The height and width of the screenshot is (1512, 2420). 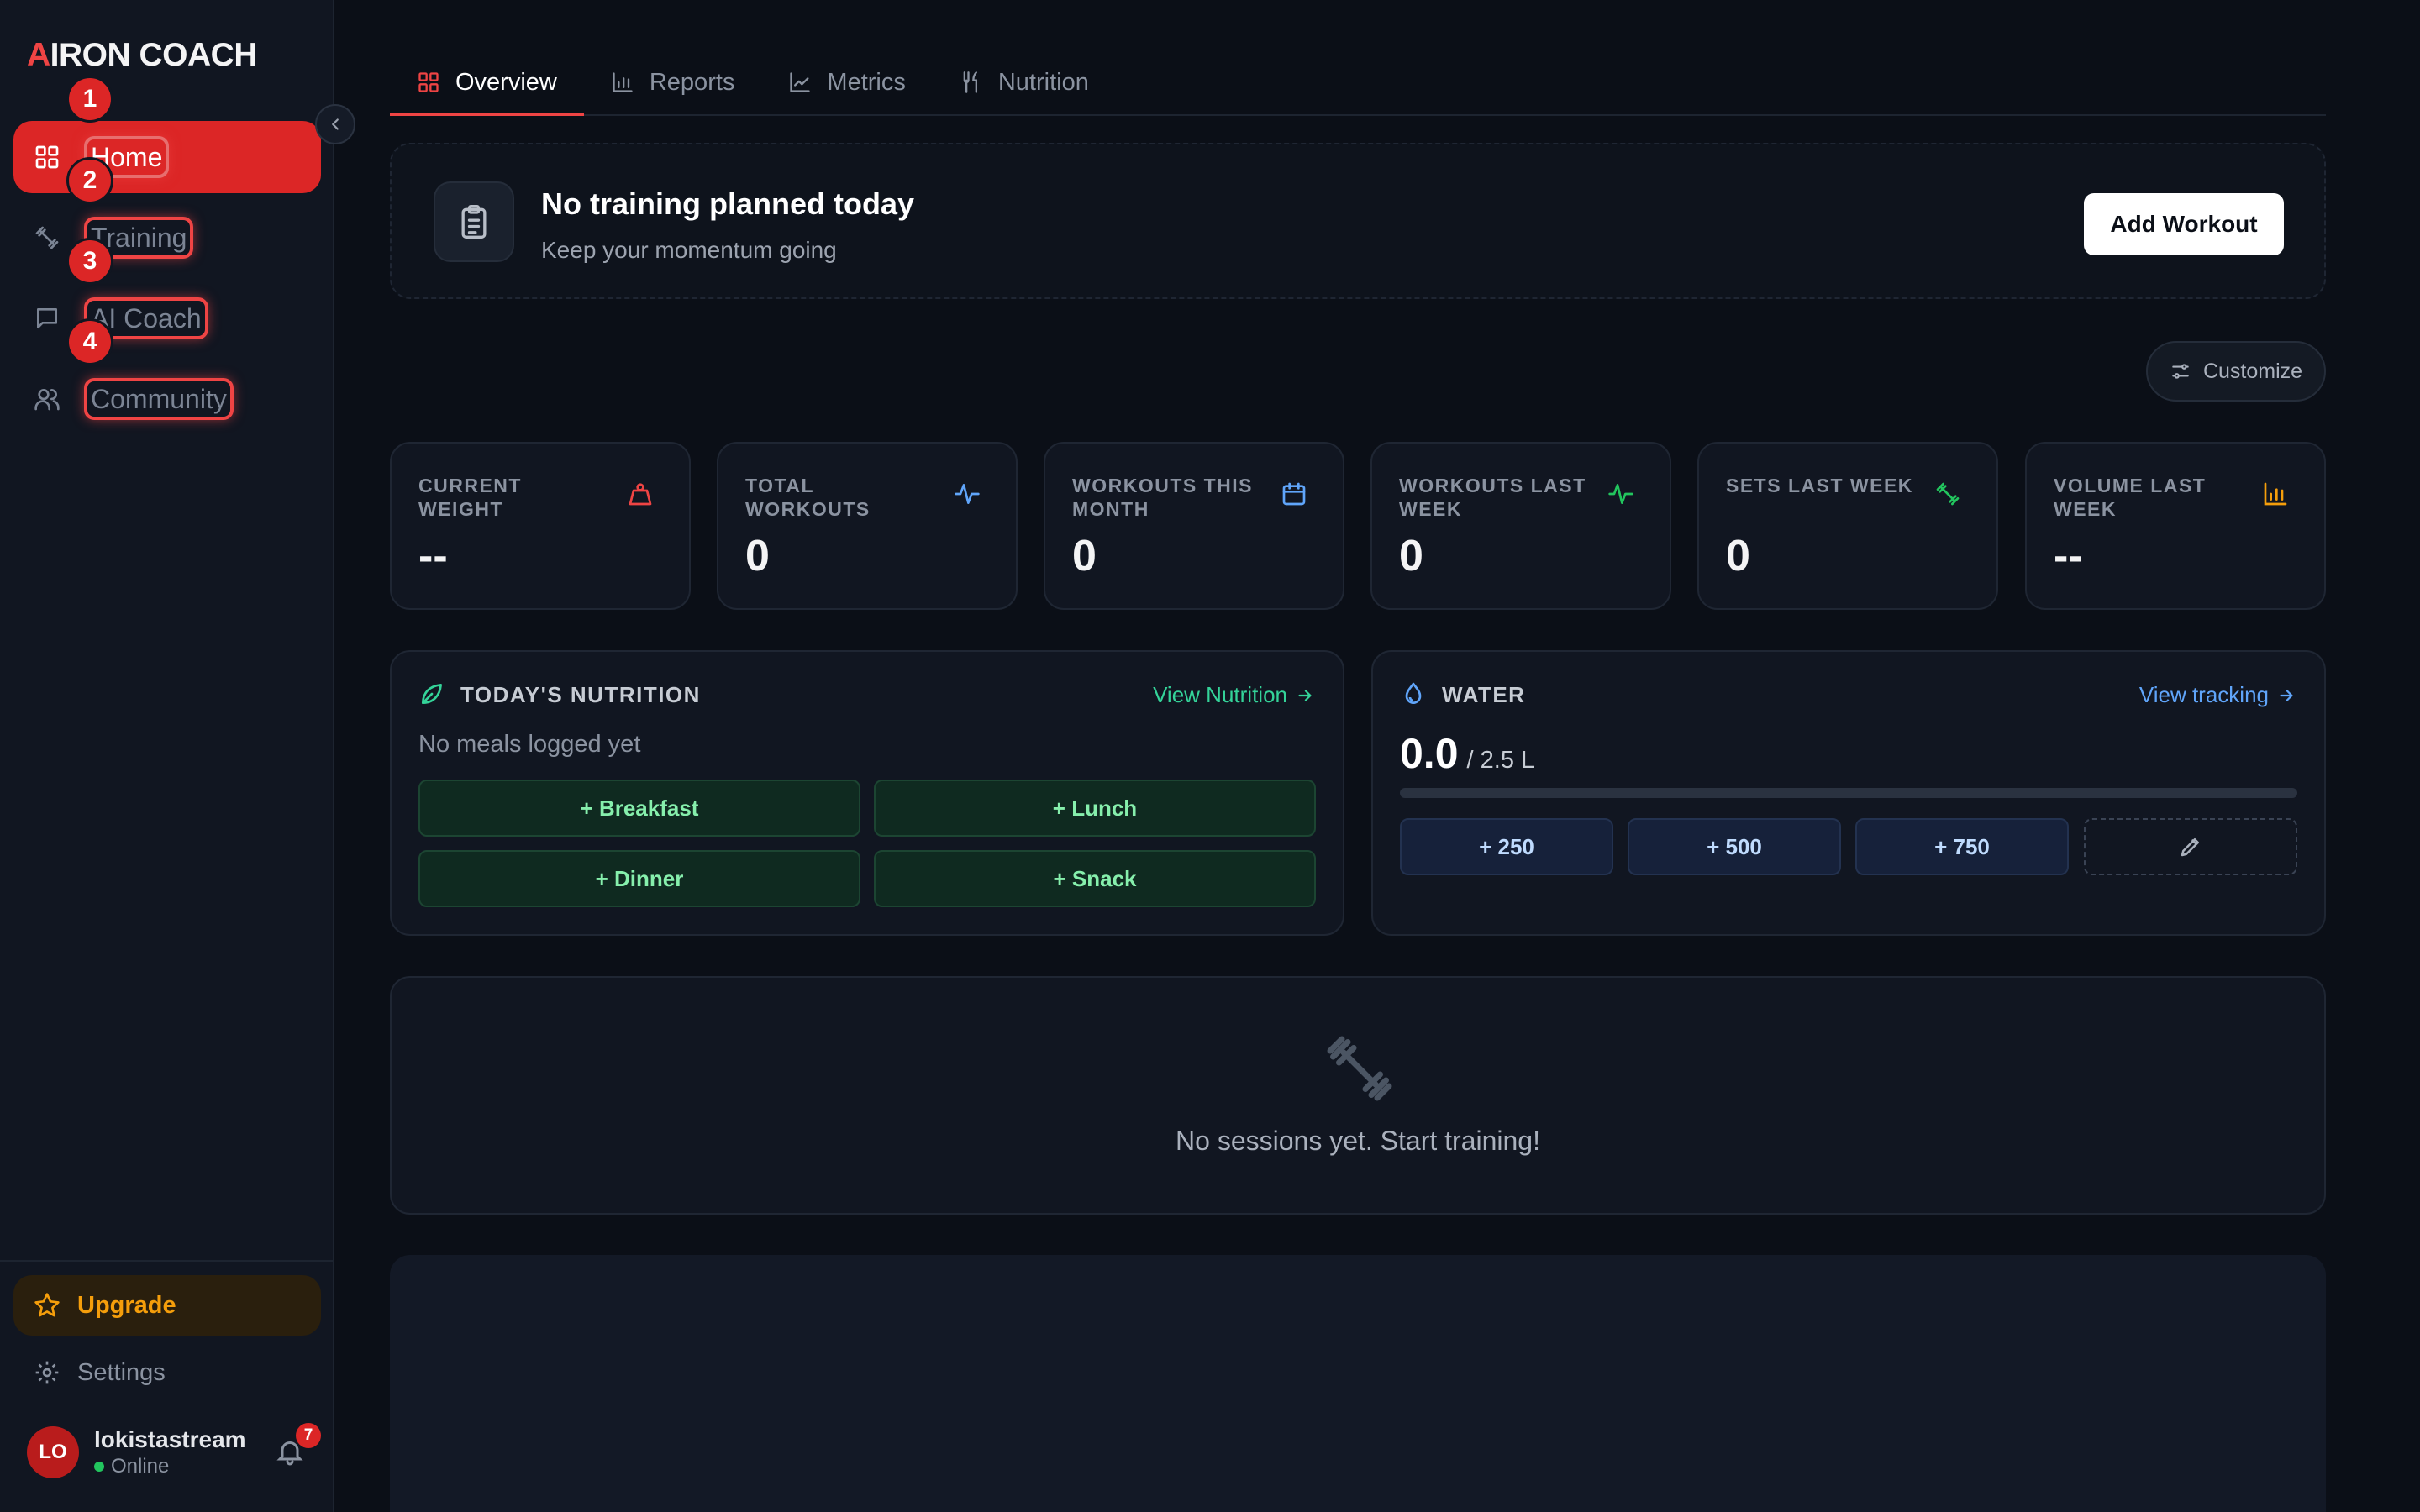 I want to click on tab-label: Reports, so click(x=692, y=82).